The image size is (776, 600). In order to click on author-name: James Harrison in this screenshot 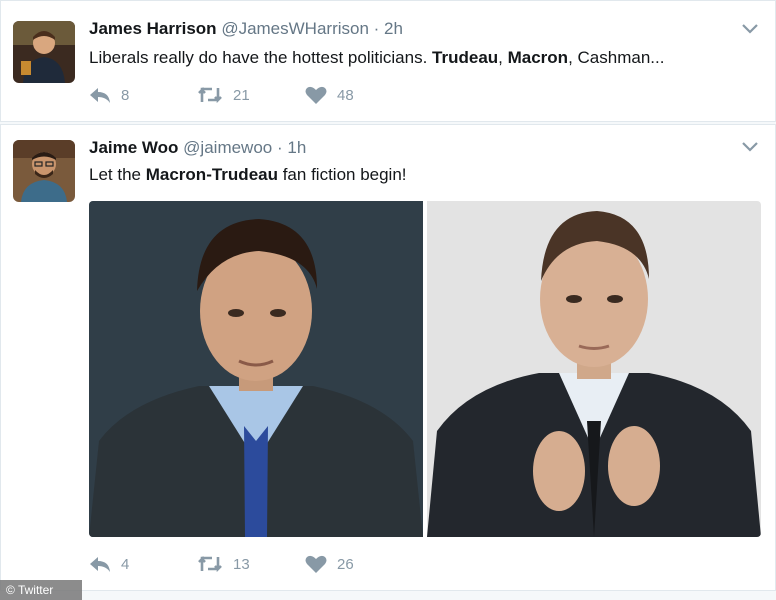, I will do `click(153, 28)`.